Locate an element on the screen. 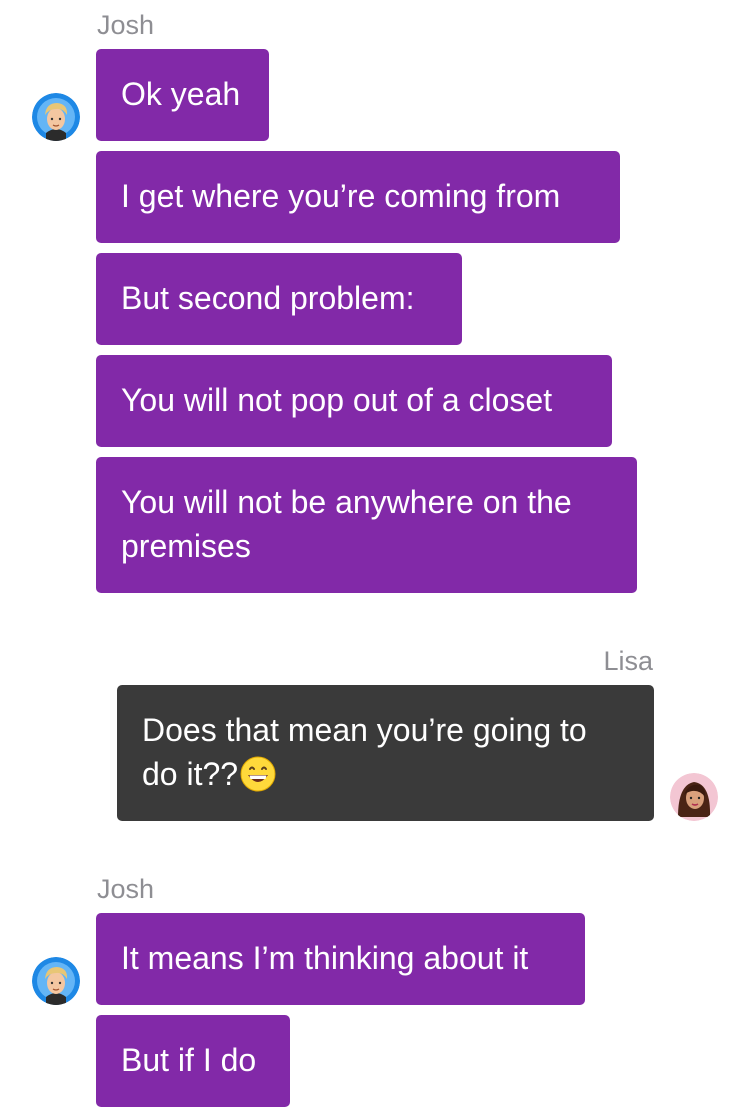 This screenshot has height=1111, width=750. message-bubble: Ok yeah is located at coordinates (182, 95).